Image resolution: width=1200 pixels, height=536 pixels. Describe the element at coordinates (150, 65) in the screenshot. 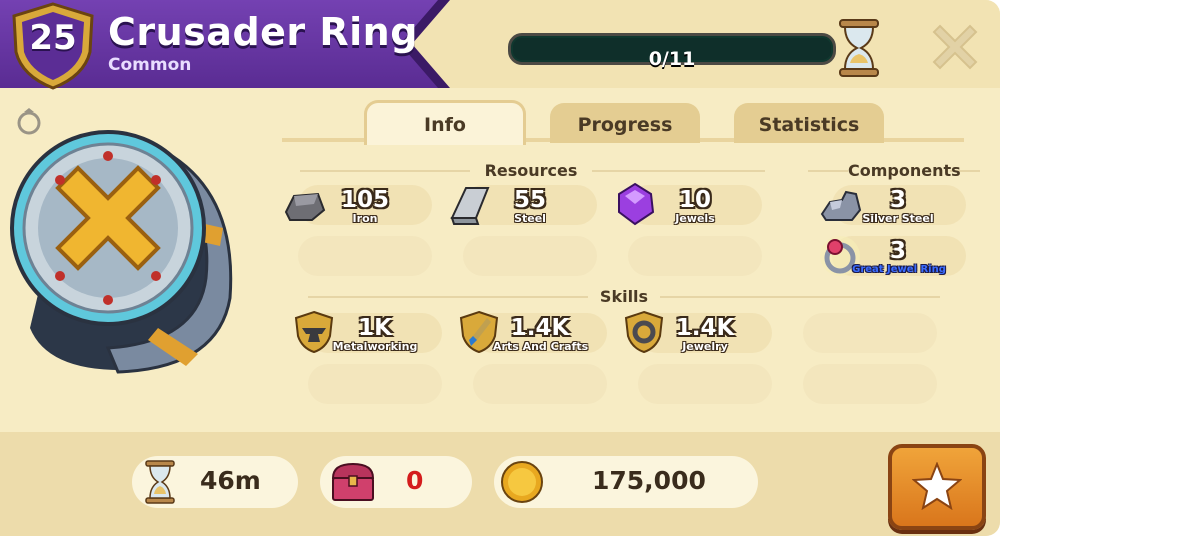

I see `item-rarity: Common` at that location.